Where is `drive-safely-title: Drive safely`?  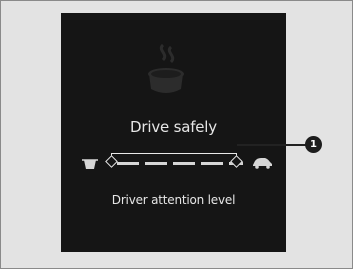 drive-safely-title: Drive safely is located at coordinates (173, 127).